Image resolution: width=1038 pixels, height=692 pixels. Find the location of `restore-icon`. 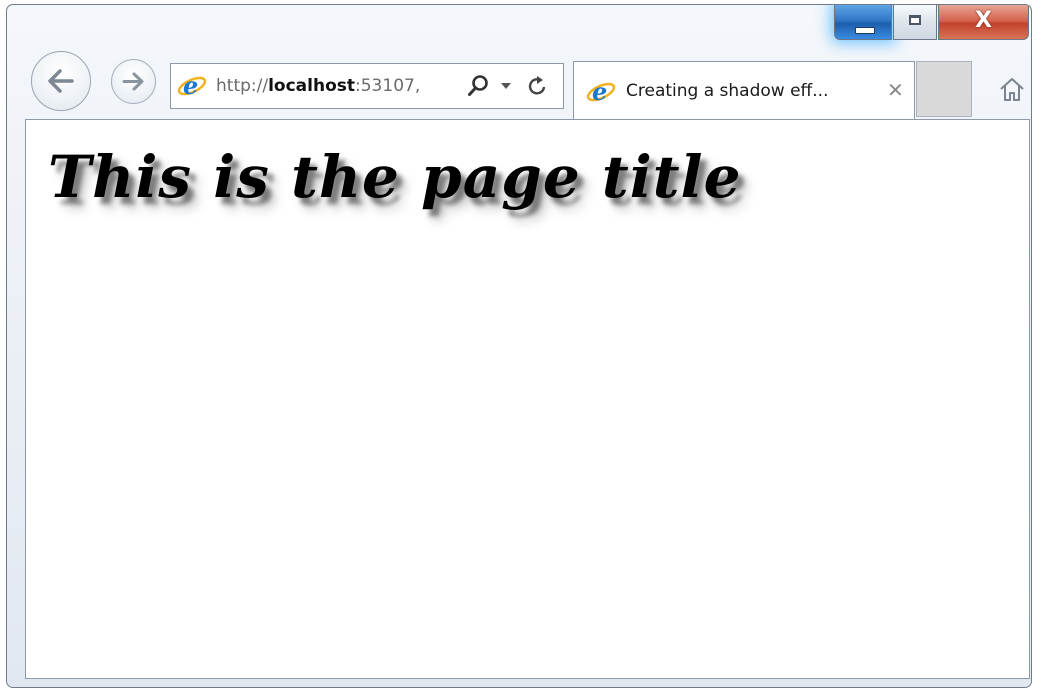

restore-icon is located at coordinates (915, 20).